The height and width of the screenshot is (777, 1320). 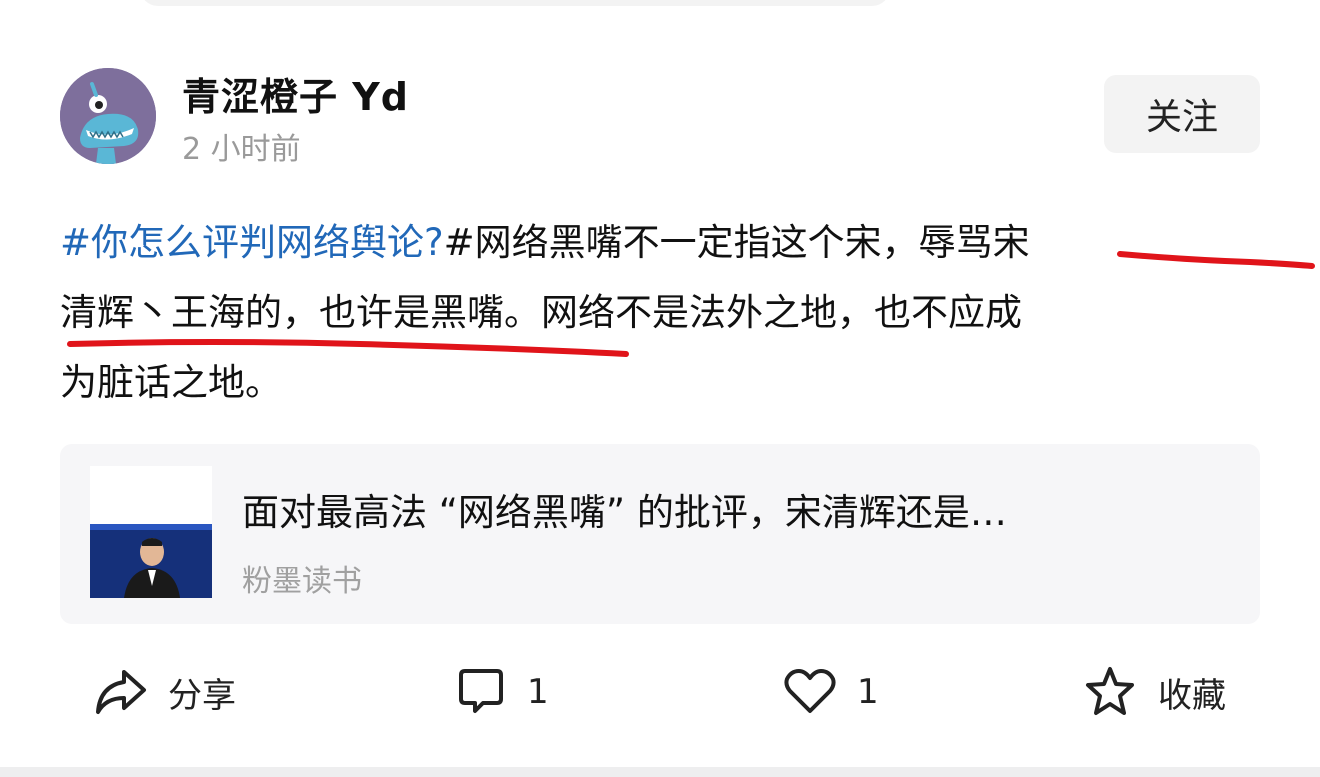 I want to click on link-card-source: 粉墨读书, so click(x=302, y=581).